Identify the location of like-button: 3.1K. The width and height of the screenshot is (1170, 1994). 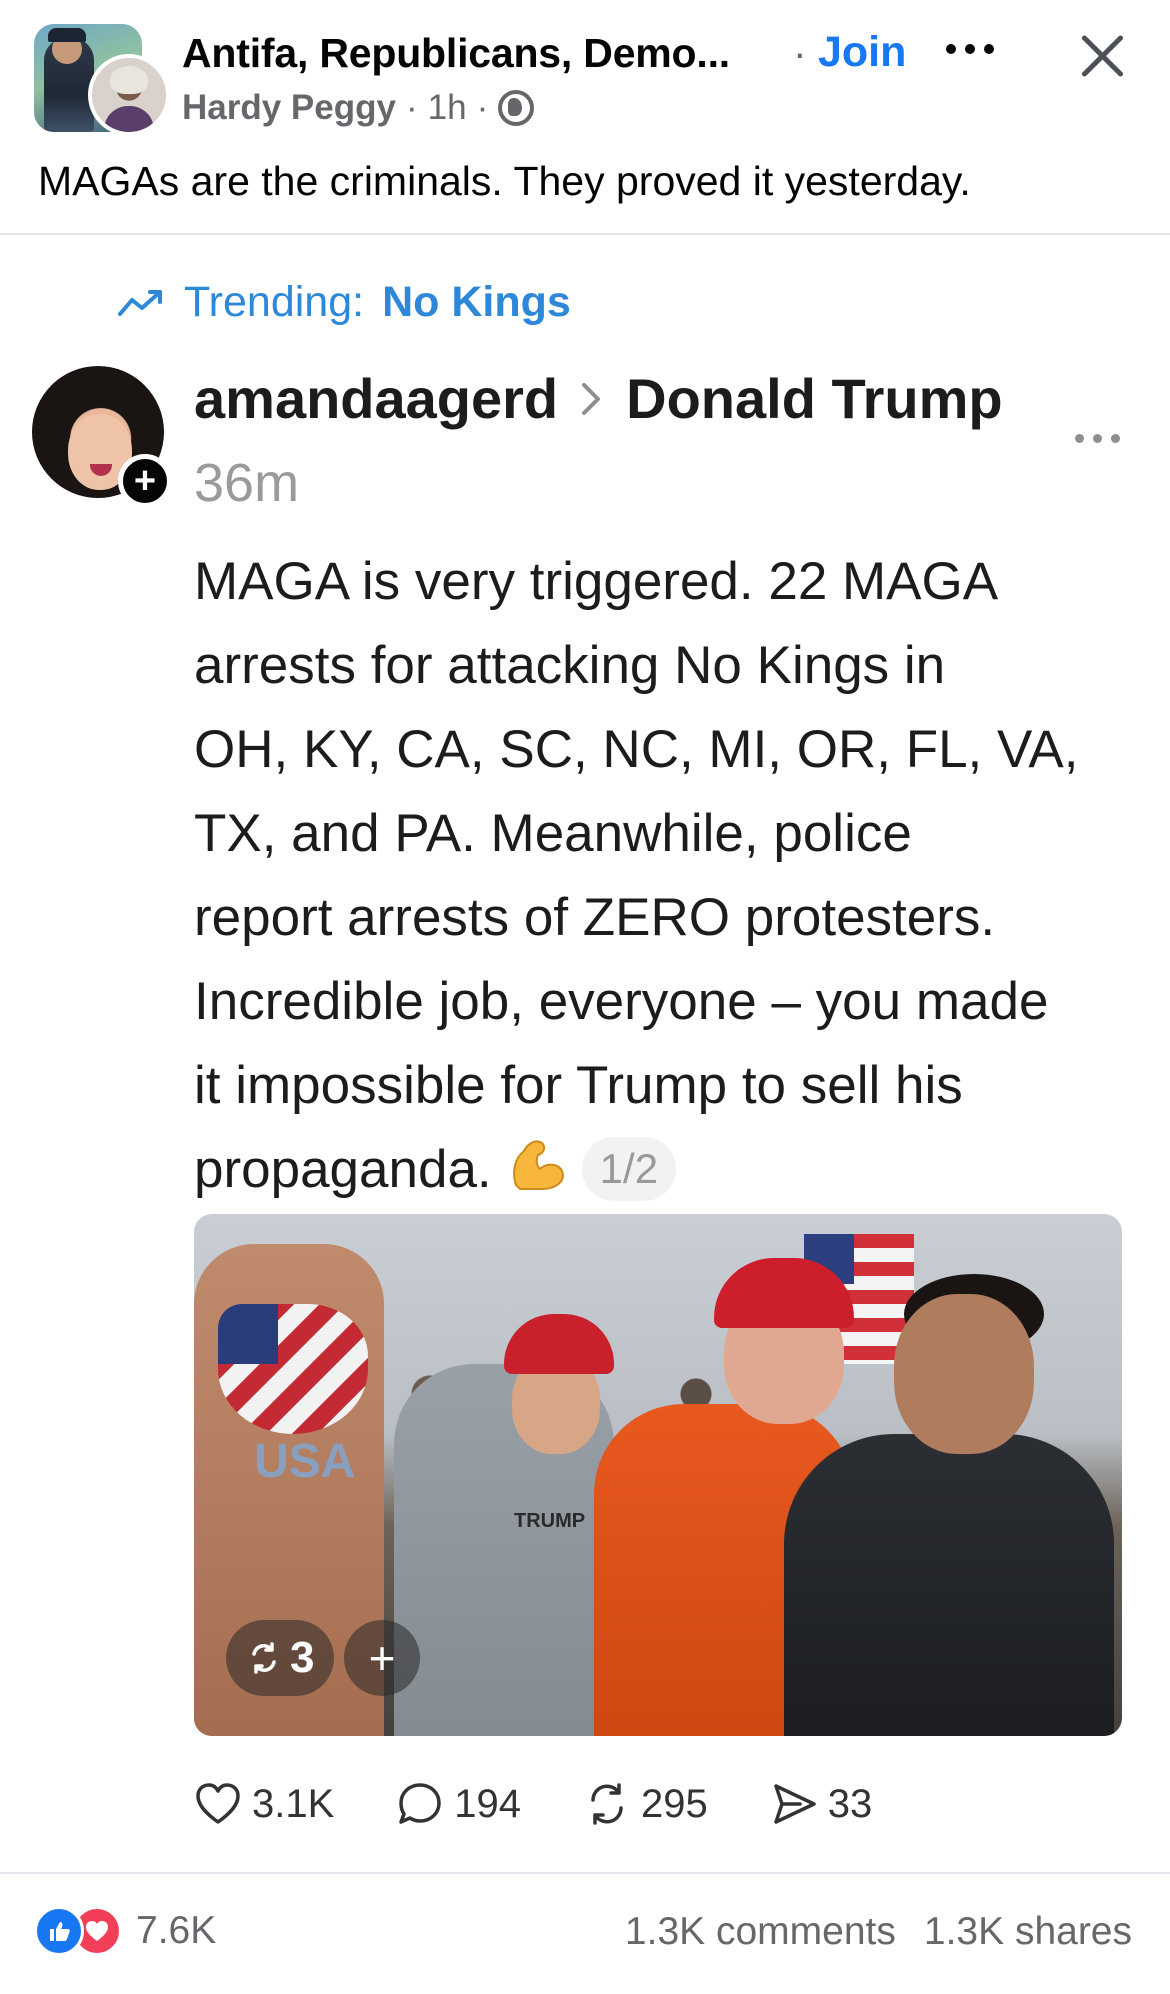
(264, 1804).